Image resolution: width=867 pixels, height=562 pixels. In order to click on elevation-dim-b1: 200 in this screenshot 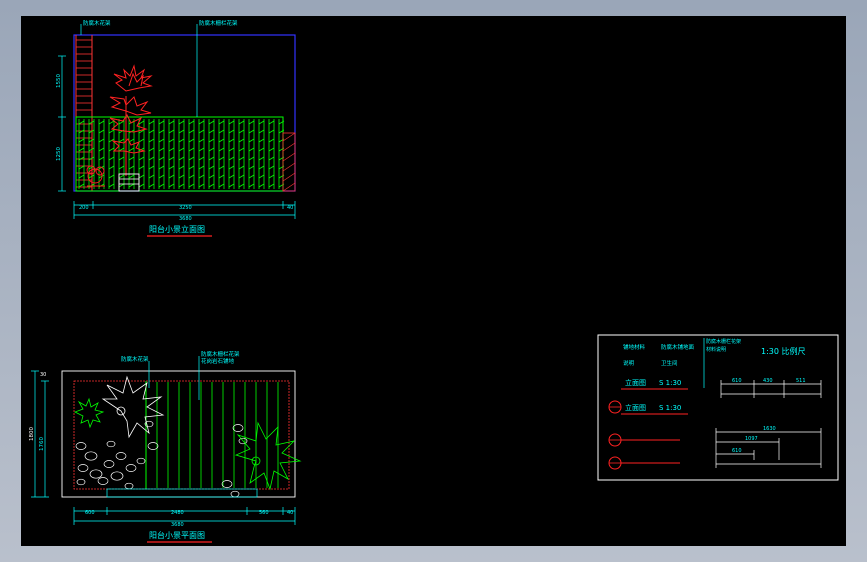, I will do `click(84, 208)`.